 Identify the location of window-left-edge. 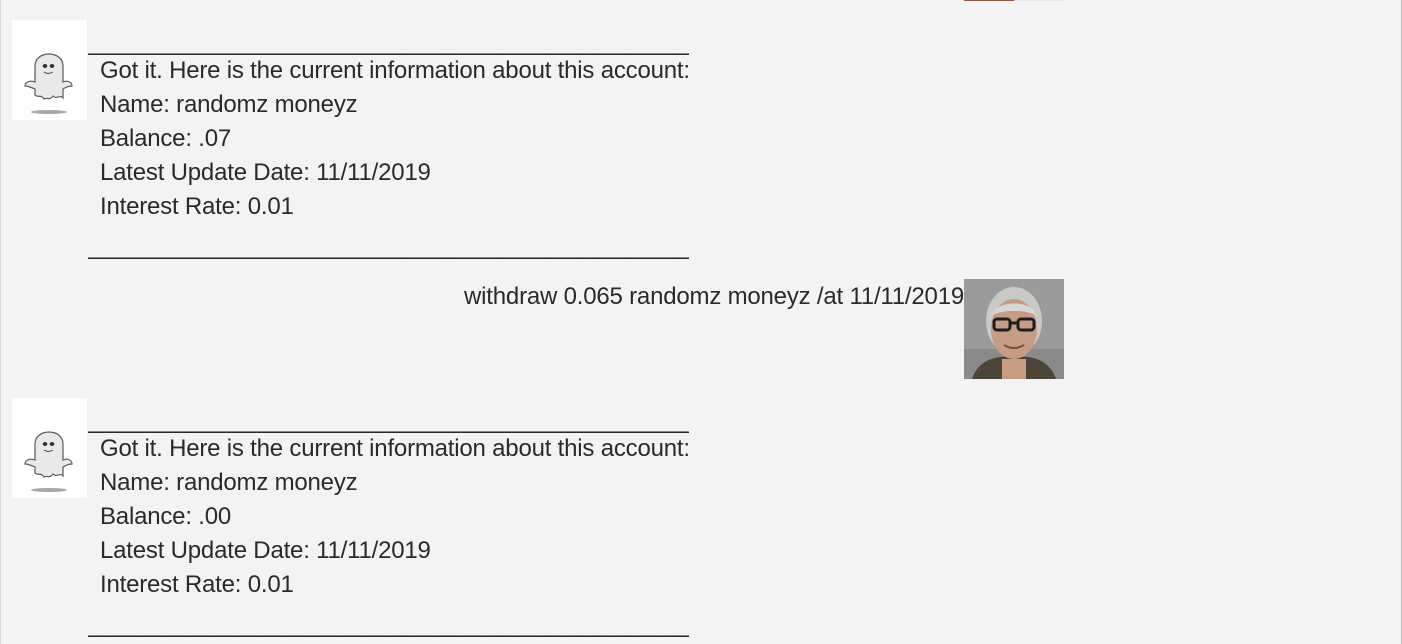
(0, 322).